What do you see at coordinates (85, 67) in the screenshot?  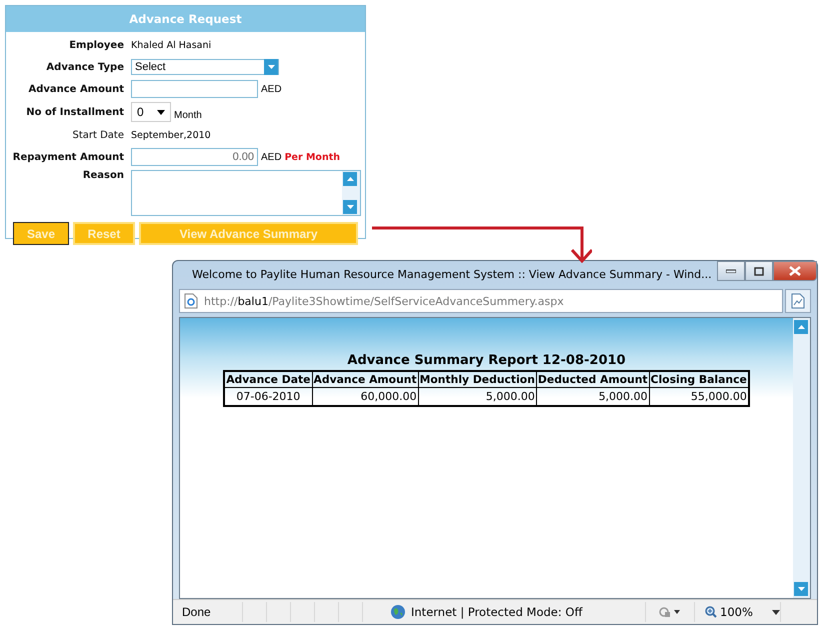 I see `field-label: Advance Type` at bounding box center [85, 67].